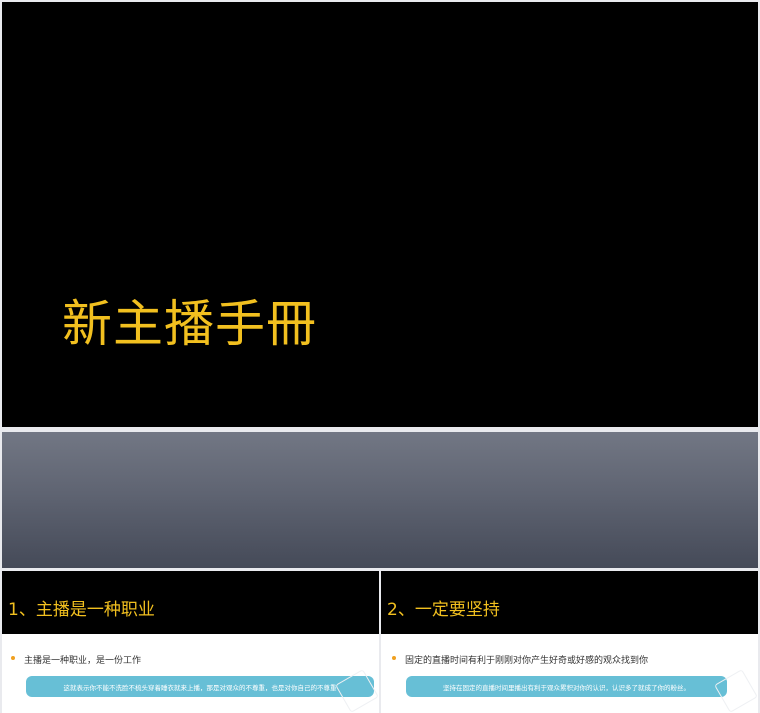  I want to click on slide-heading: 2、一定要坚持, so click(443, 610).